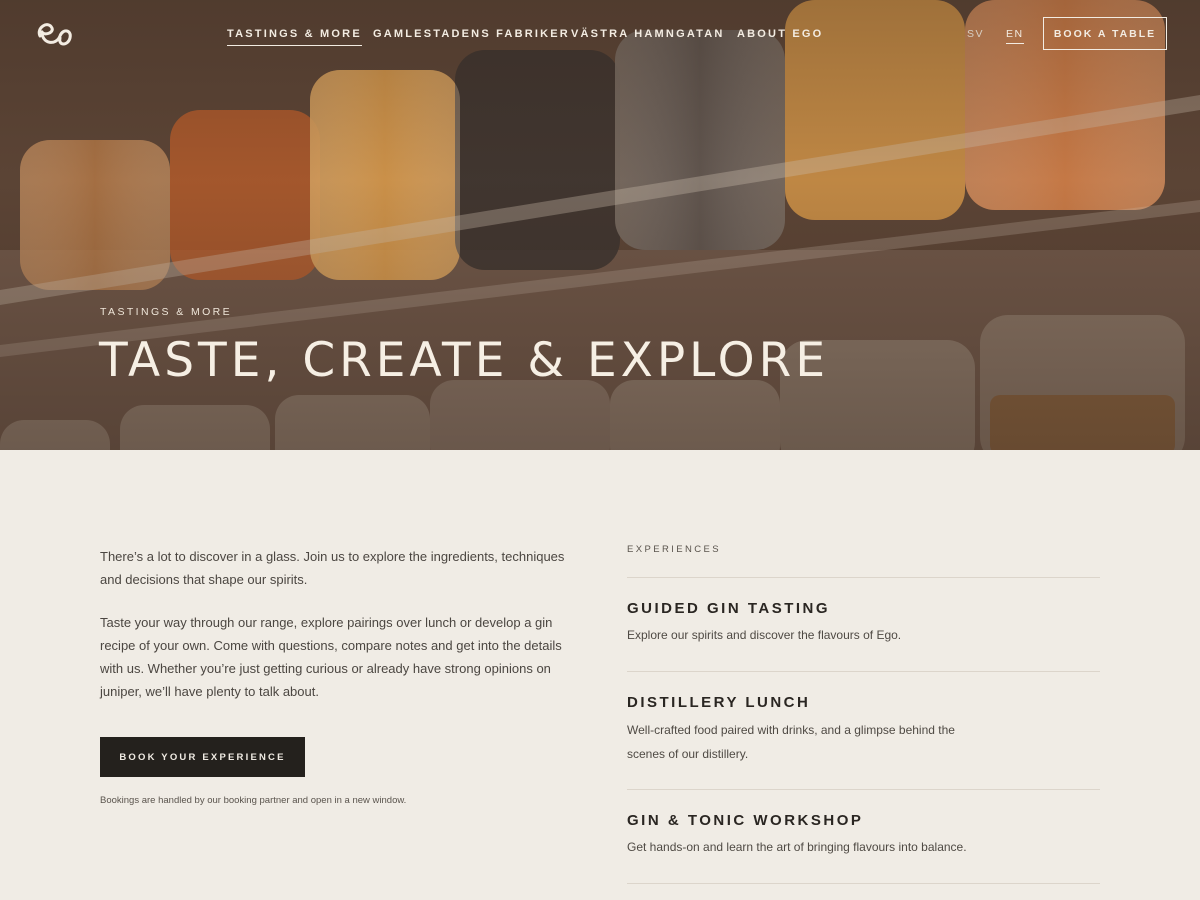  I want to click on book-table-button: BOOK A TABLE, so click(1105, 33).